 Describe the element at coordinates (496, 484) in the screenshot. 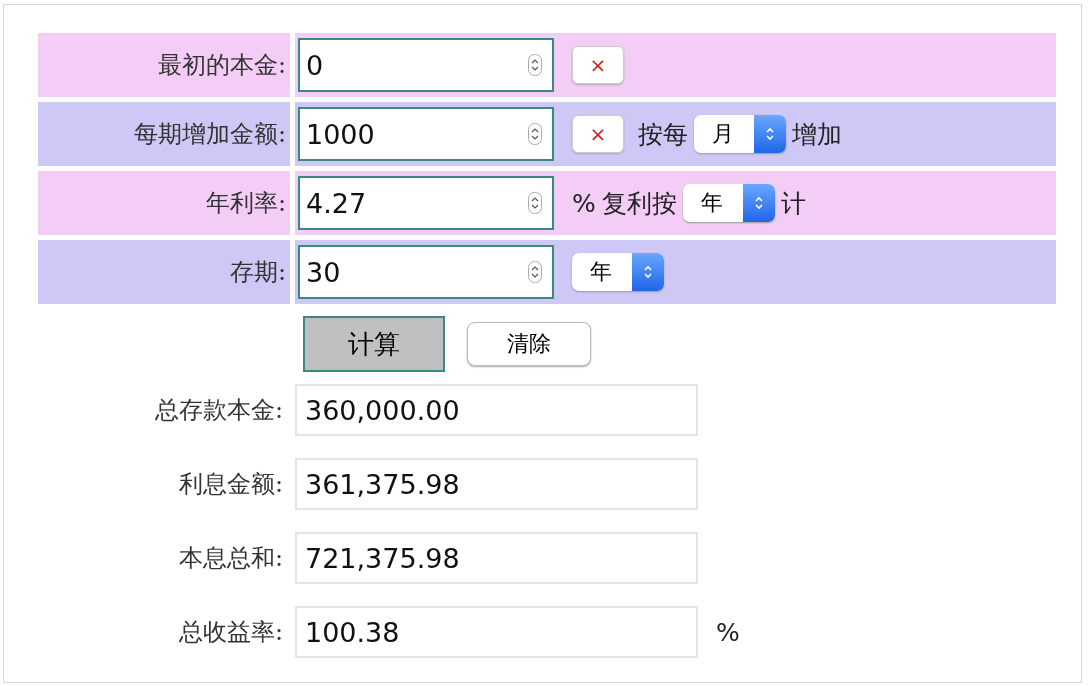

I see `result-field: 361,375.98` at that location.